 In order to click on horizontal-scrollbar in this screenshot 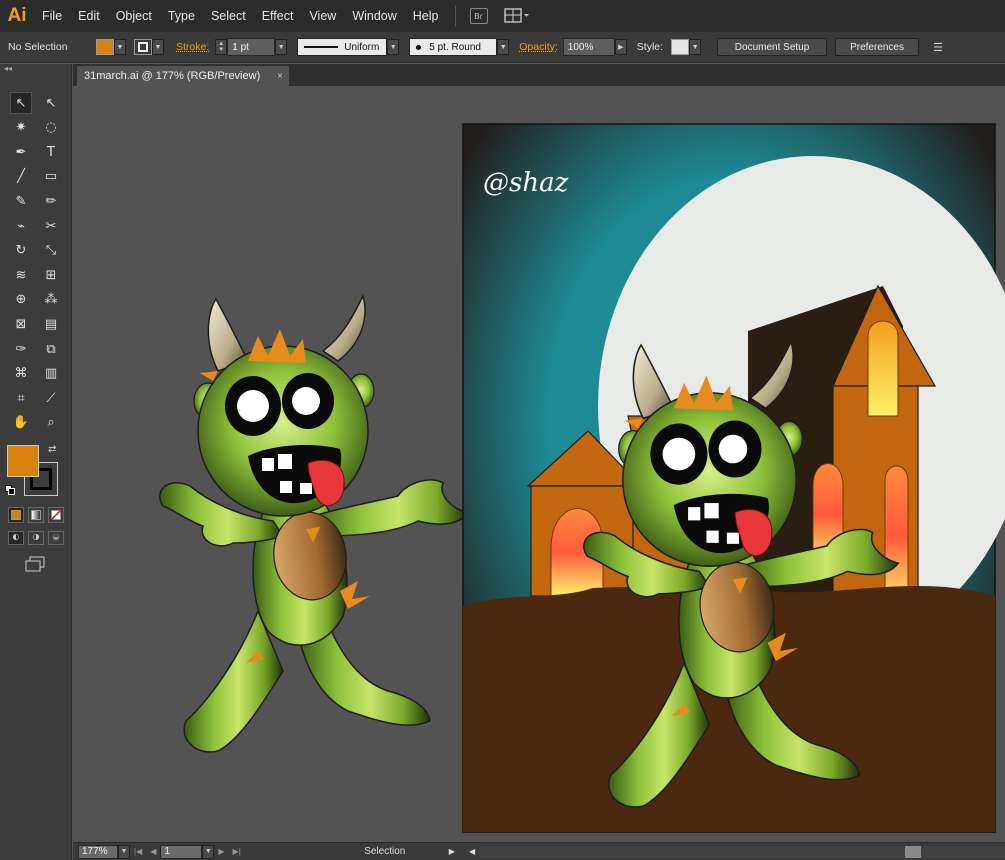, I will do `click(742, 851)`.